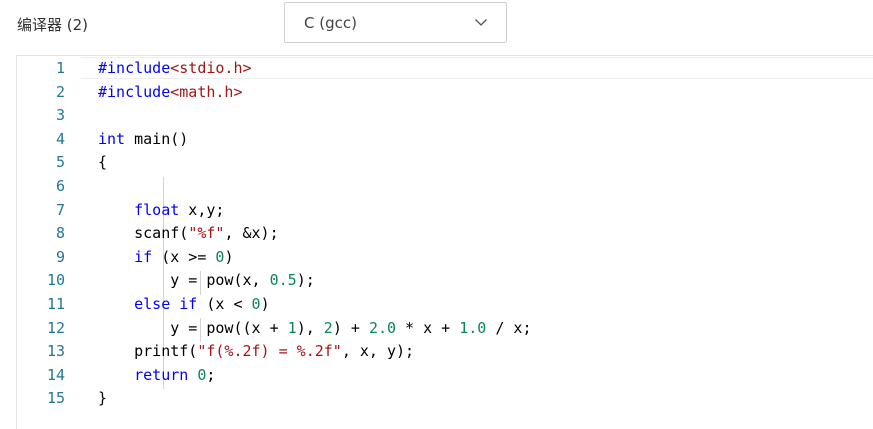 Image resolution: width=873 pixels, height=429 pixels. I want to click on code-line: return 0;, so click(477, 376).